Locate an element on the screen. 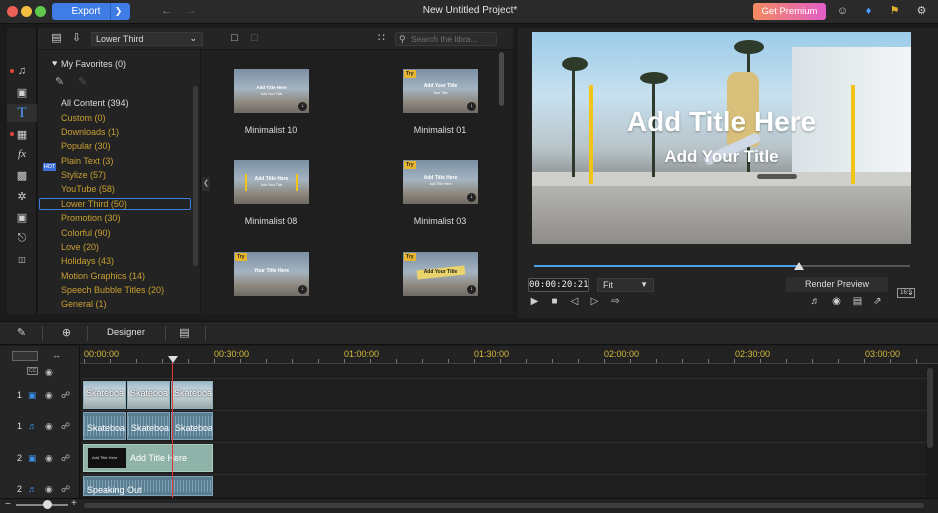 This screenshot has width=938, height=513. particles-icon: ✲ is located at coordinates (22, 196).